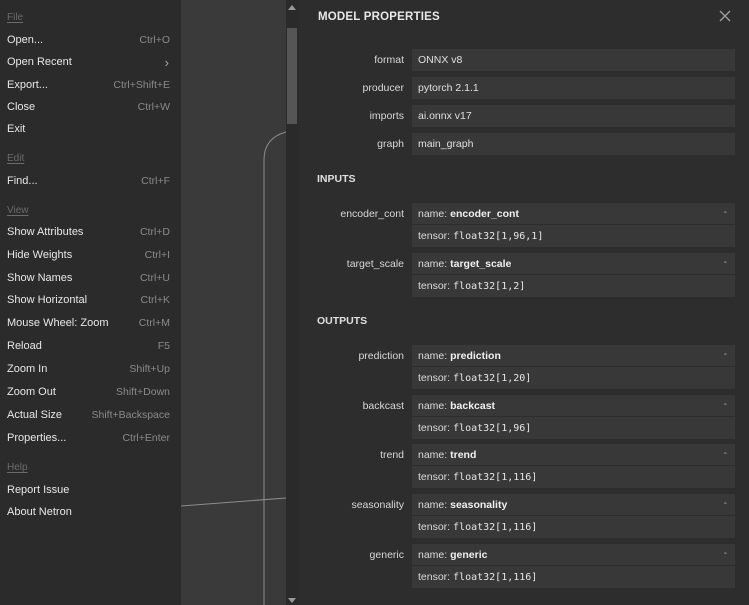 The height and width of the screenshot is (605, 749). I want to click on menu-item-shortcut: Ctrl+U, so click(154, 278).